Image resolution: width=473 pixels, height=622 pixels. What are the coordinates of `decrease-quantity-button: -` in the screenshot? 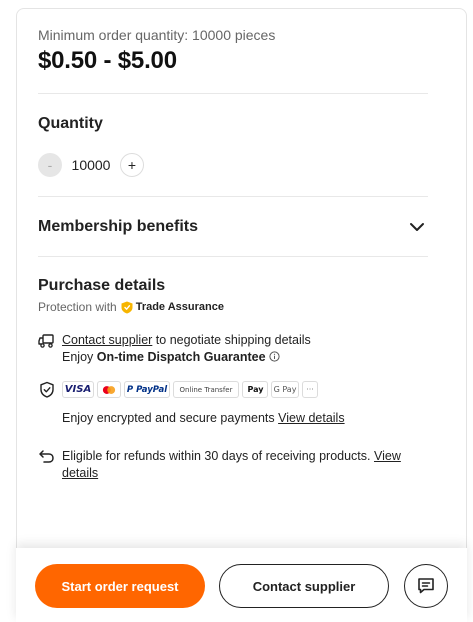 It's located at (50, 165).